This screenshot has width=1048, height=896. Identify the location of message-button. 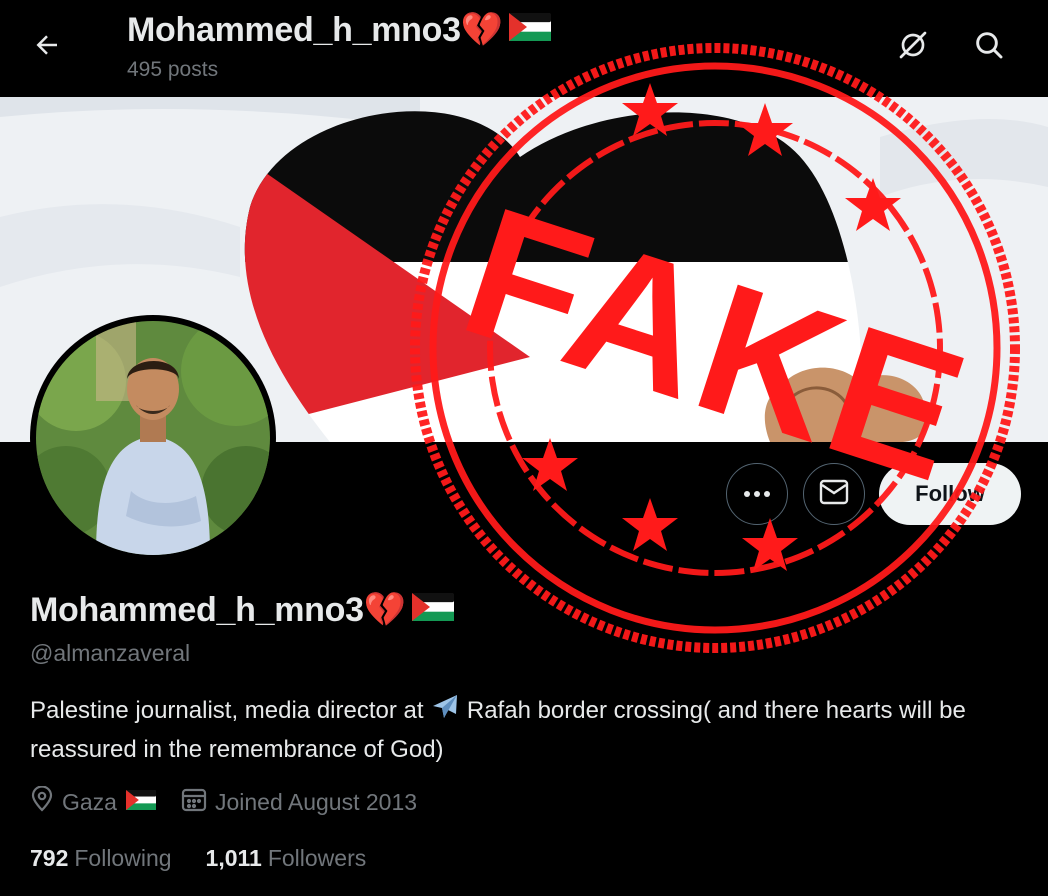
(834, 494).